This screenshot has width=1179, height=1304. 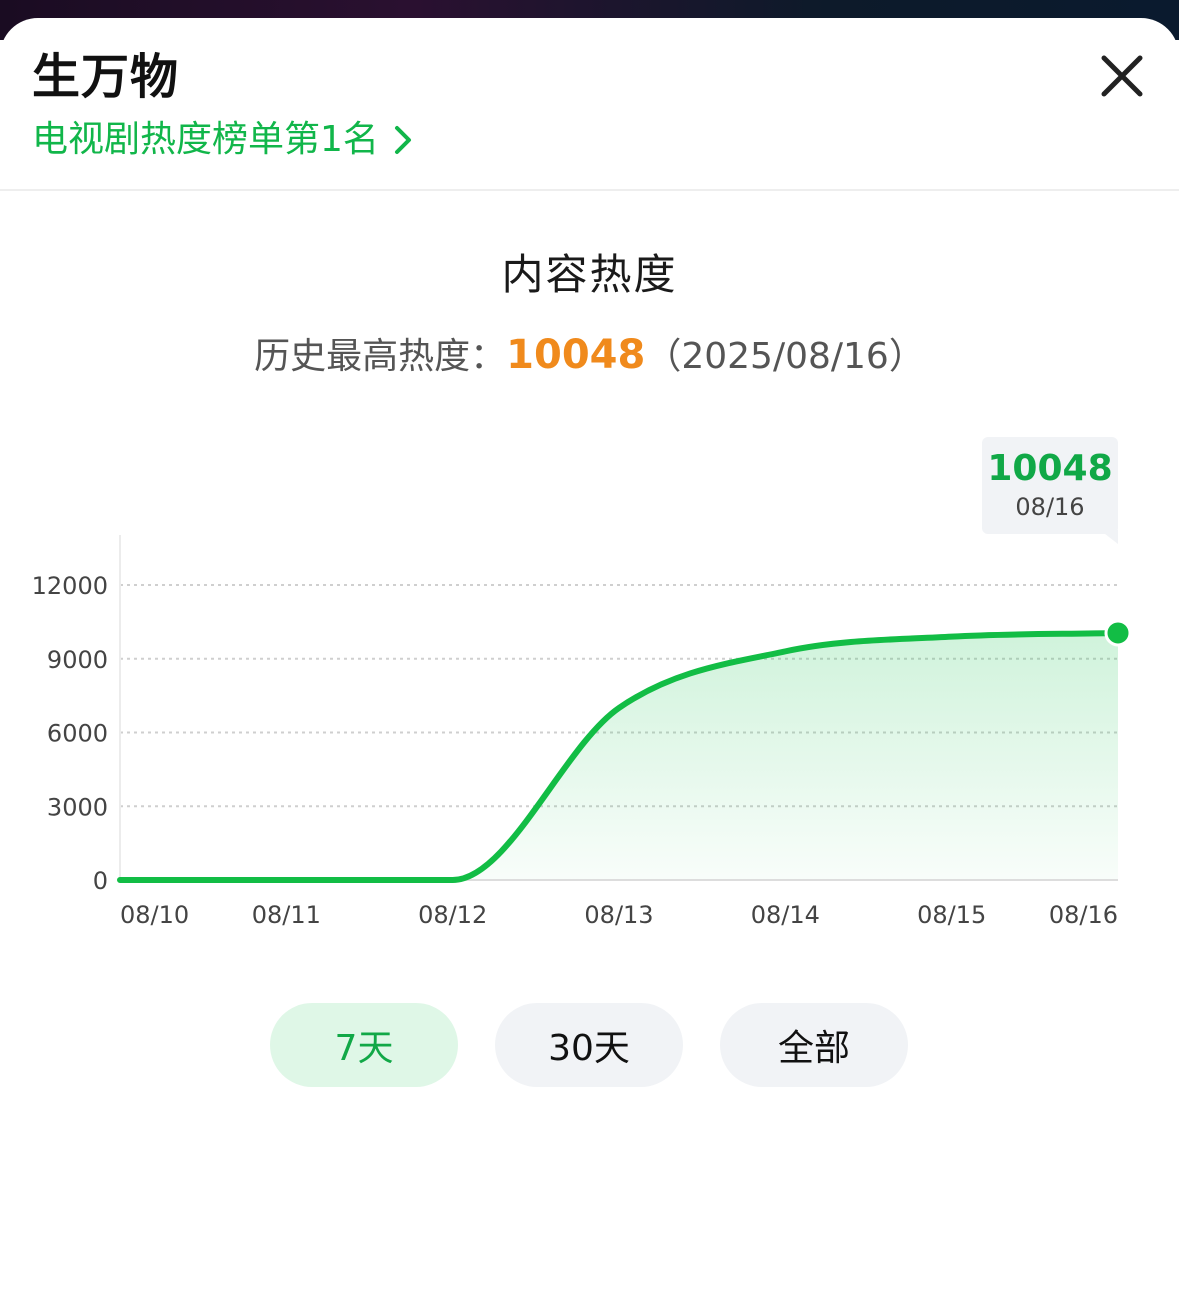 What do you see at coordinates (154, 915) in the screenshot?
I see `x-tick-label: 08/10` at bounding box center [154, 915].